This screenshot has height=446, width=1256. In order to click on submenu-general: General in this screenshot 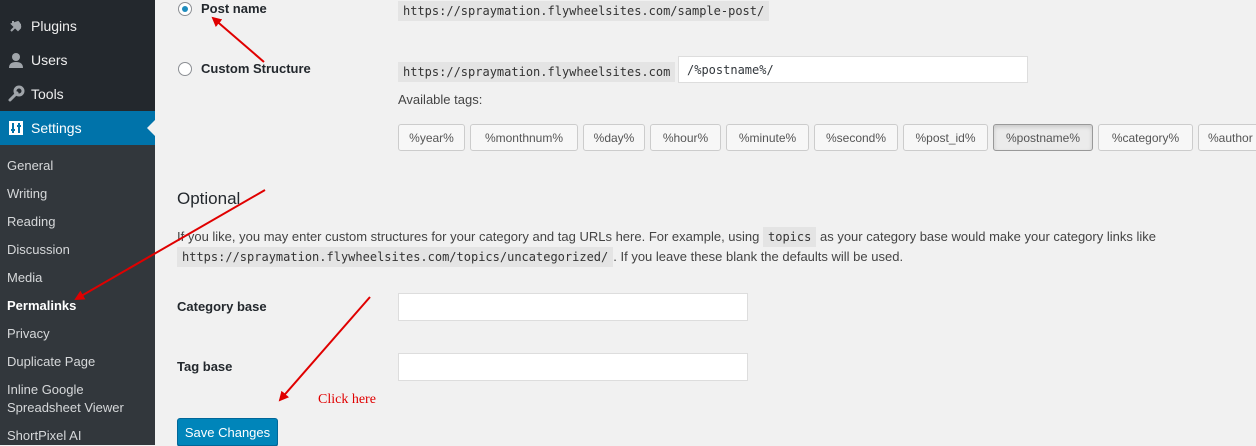, I will do `click(77, 166)`.